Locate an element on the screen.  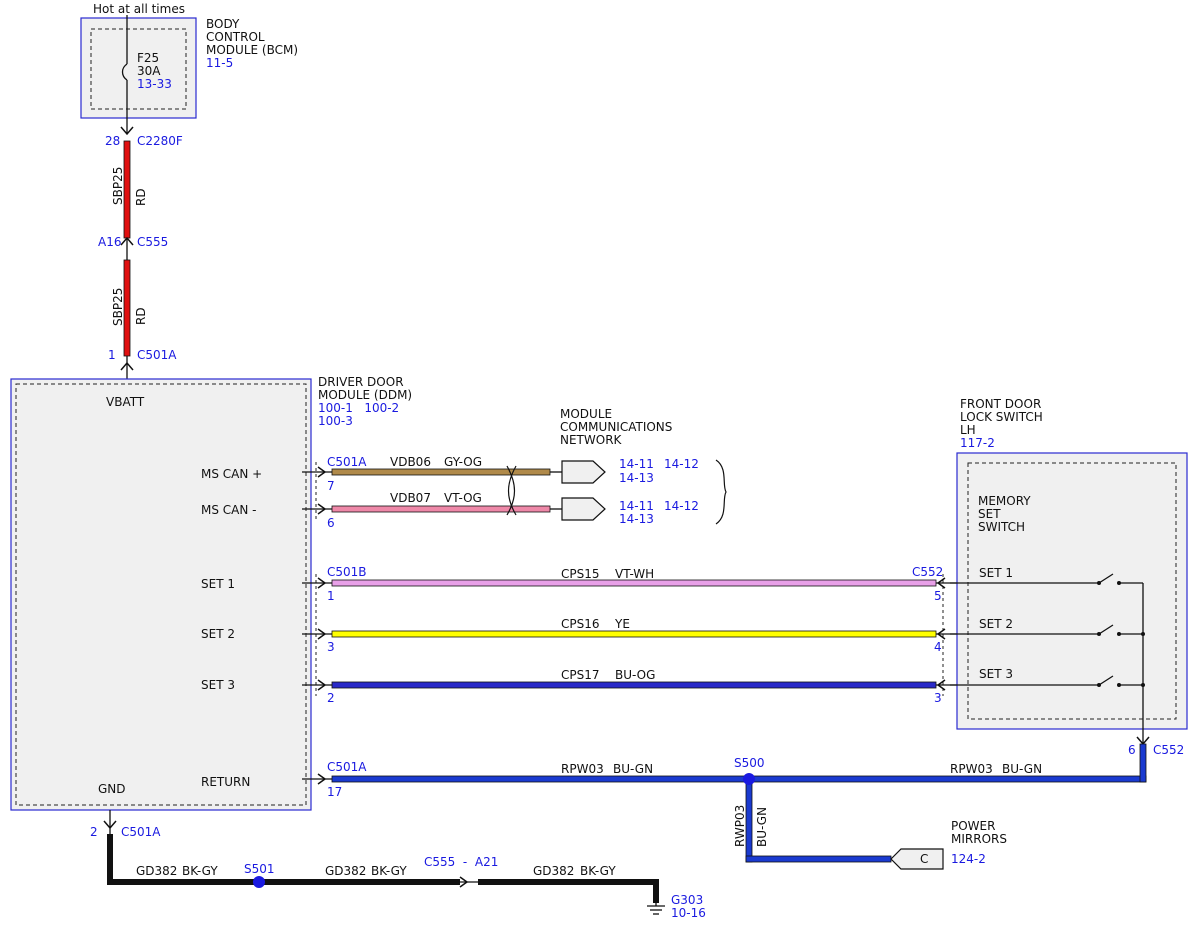
return-far-pin: 6 is located at coordinates (1132, 750).